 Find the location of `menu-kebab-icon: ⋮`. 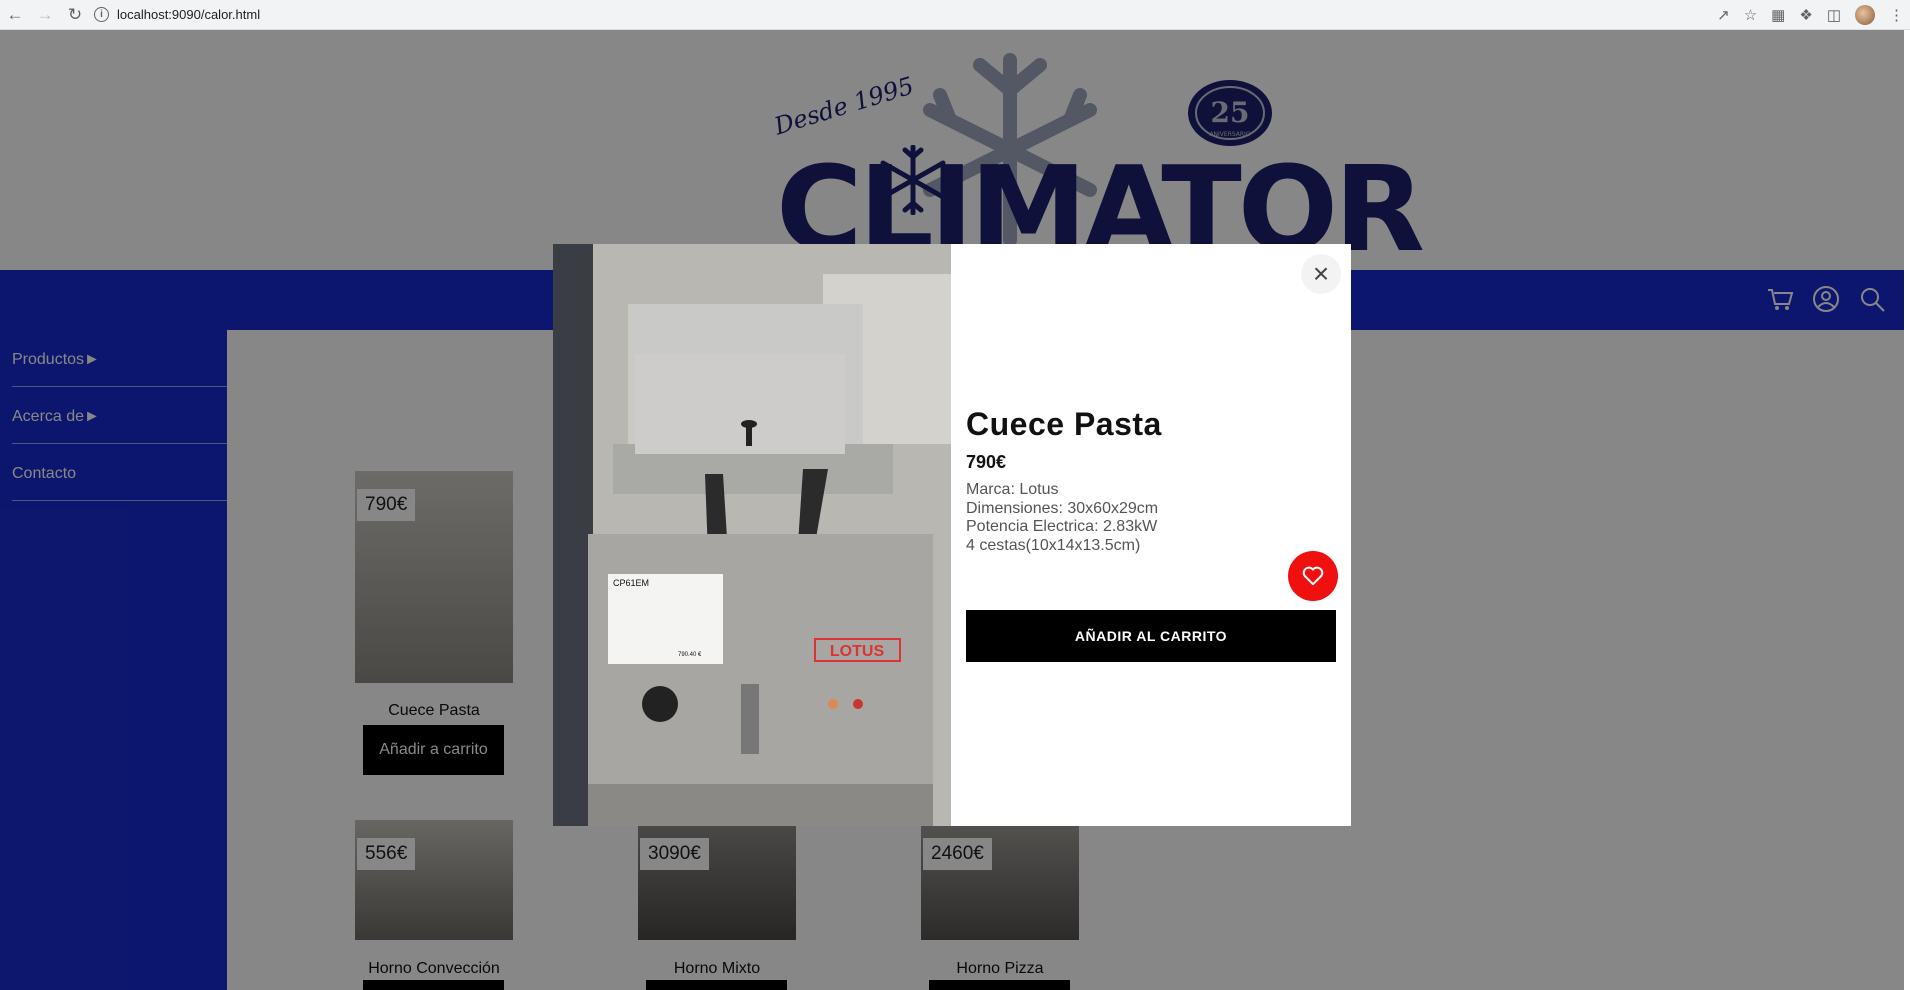

menu-kebab-icon: ⋮ is located at coordinates (1896, 15).